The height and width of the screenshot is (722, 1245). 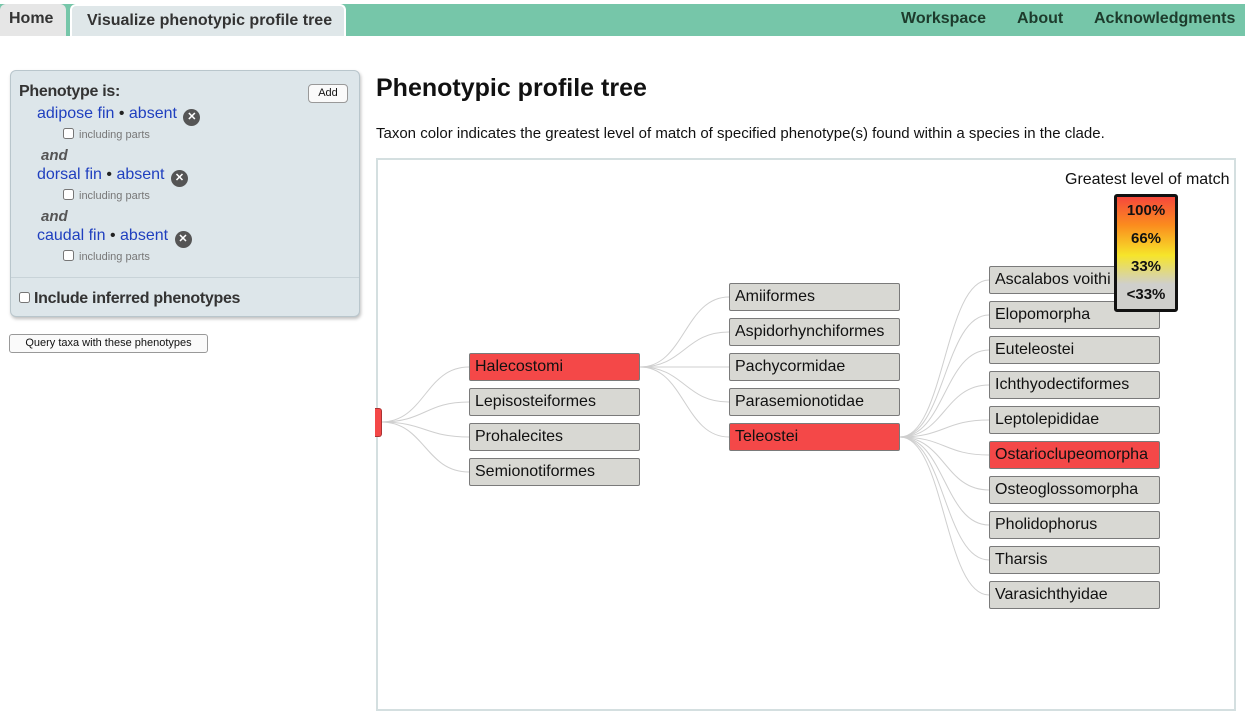 I want to click on taxon-node: Prohalecites, so click(x=554, y=437).